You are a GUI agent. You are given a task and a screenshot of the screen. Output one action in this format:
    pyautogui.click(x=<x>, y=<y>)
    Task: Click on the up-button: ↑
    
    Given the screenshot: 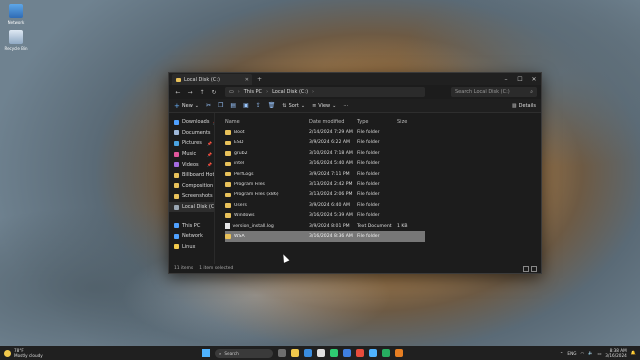 What is the action you would take?
    pyautogui.click(x=202, y=92)
    